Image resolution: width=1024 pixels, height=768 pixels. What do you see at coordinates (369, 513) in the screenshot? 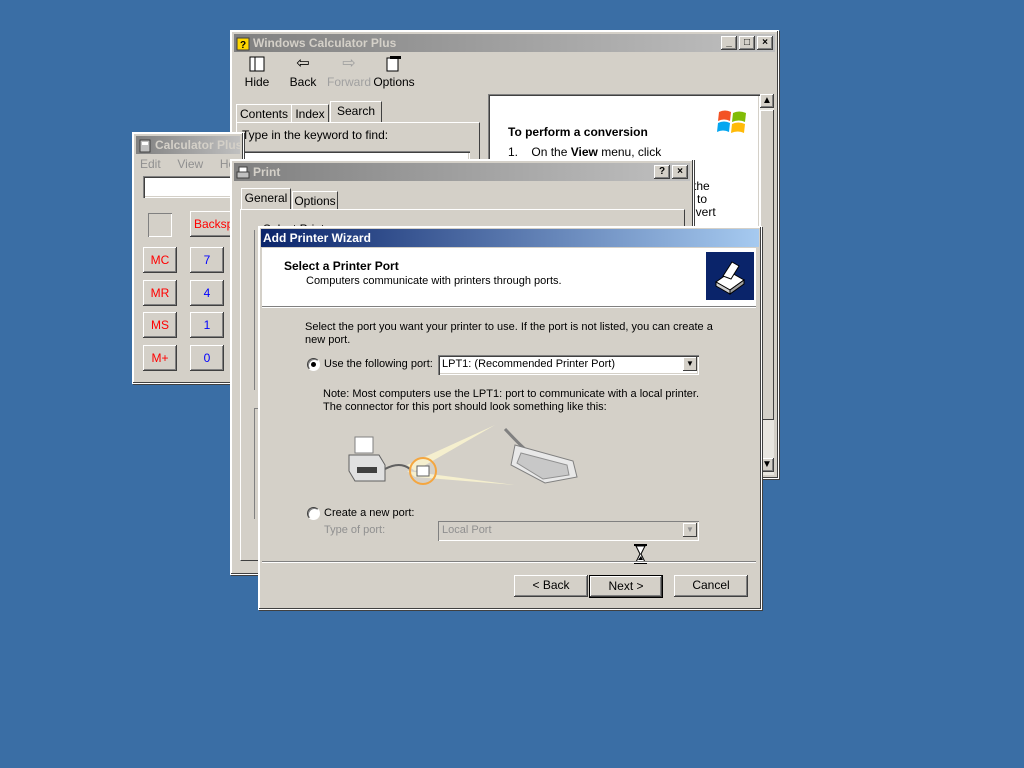
I see `create-port-label: Create a new port:` at bounding box center [369, 513].